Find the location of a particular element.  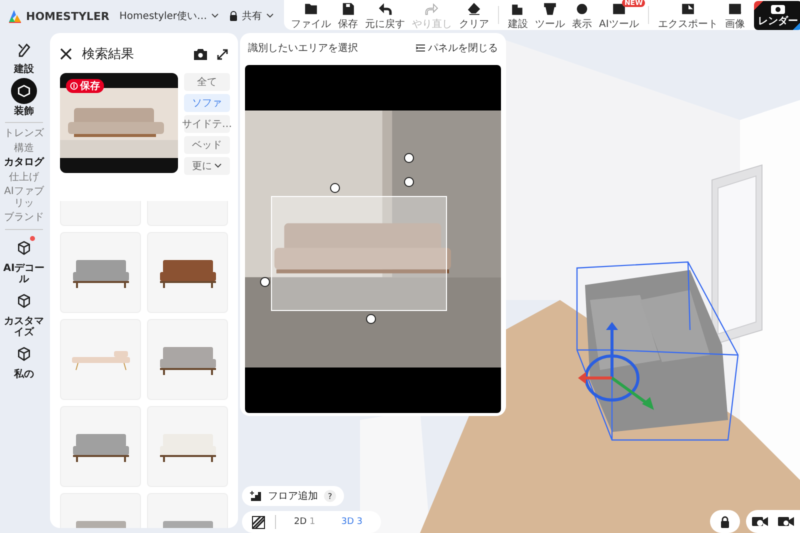

toolbar-button: ツール is located at coordinates (550, 16).